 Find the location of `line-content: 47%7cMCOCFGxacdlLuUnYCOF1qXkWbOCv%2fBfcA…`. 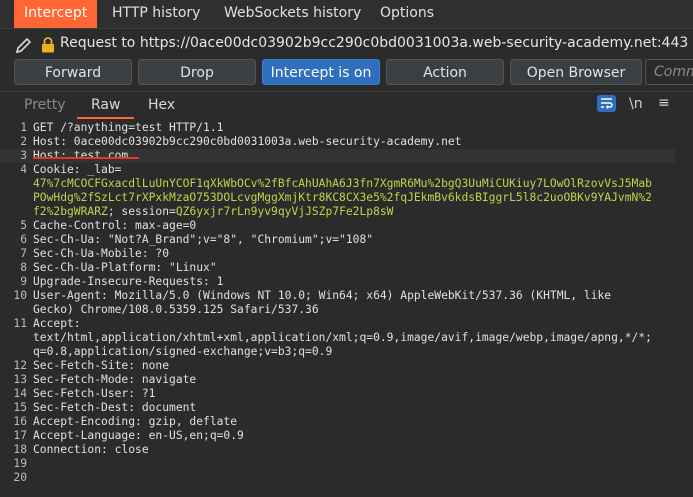

line-content: 47%7cMCOCFGxacdlLuUnYCOF1qXkWbOCv%2fBfcA… is located at coordinates (342, 184).